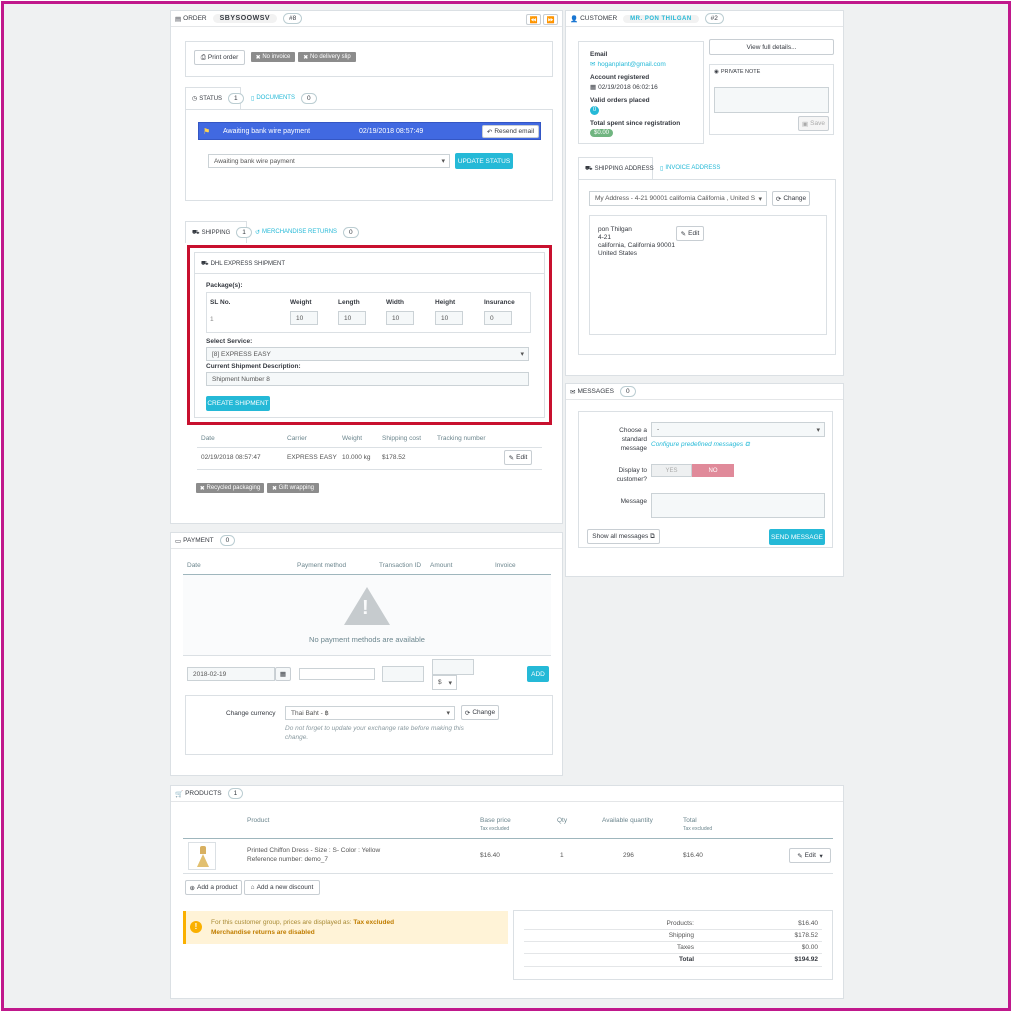 This screenshot has height=1012, width=1012. Describe the element at coordinates (203, 850) in the screenshot. I see `dress-icon` at that location.